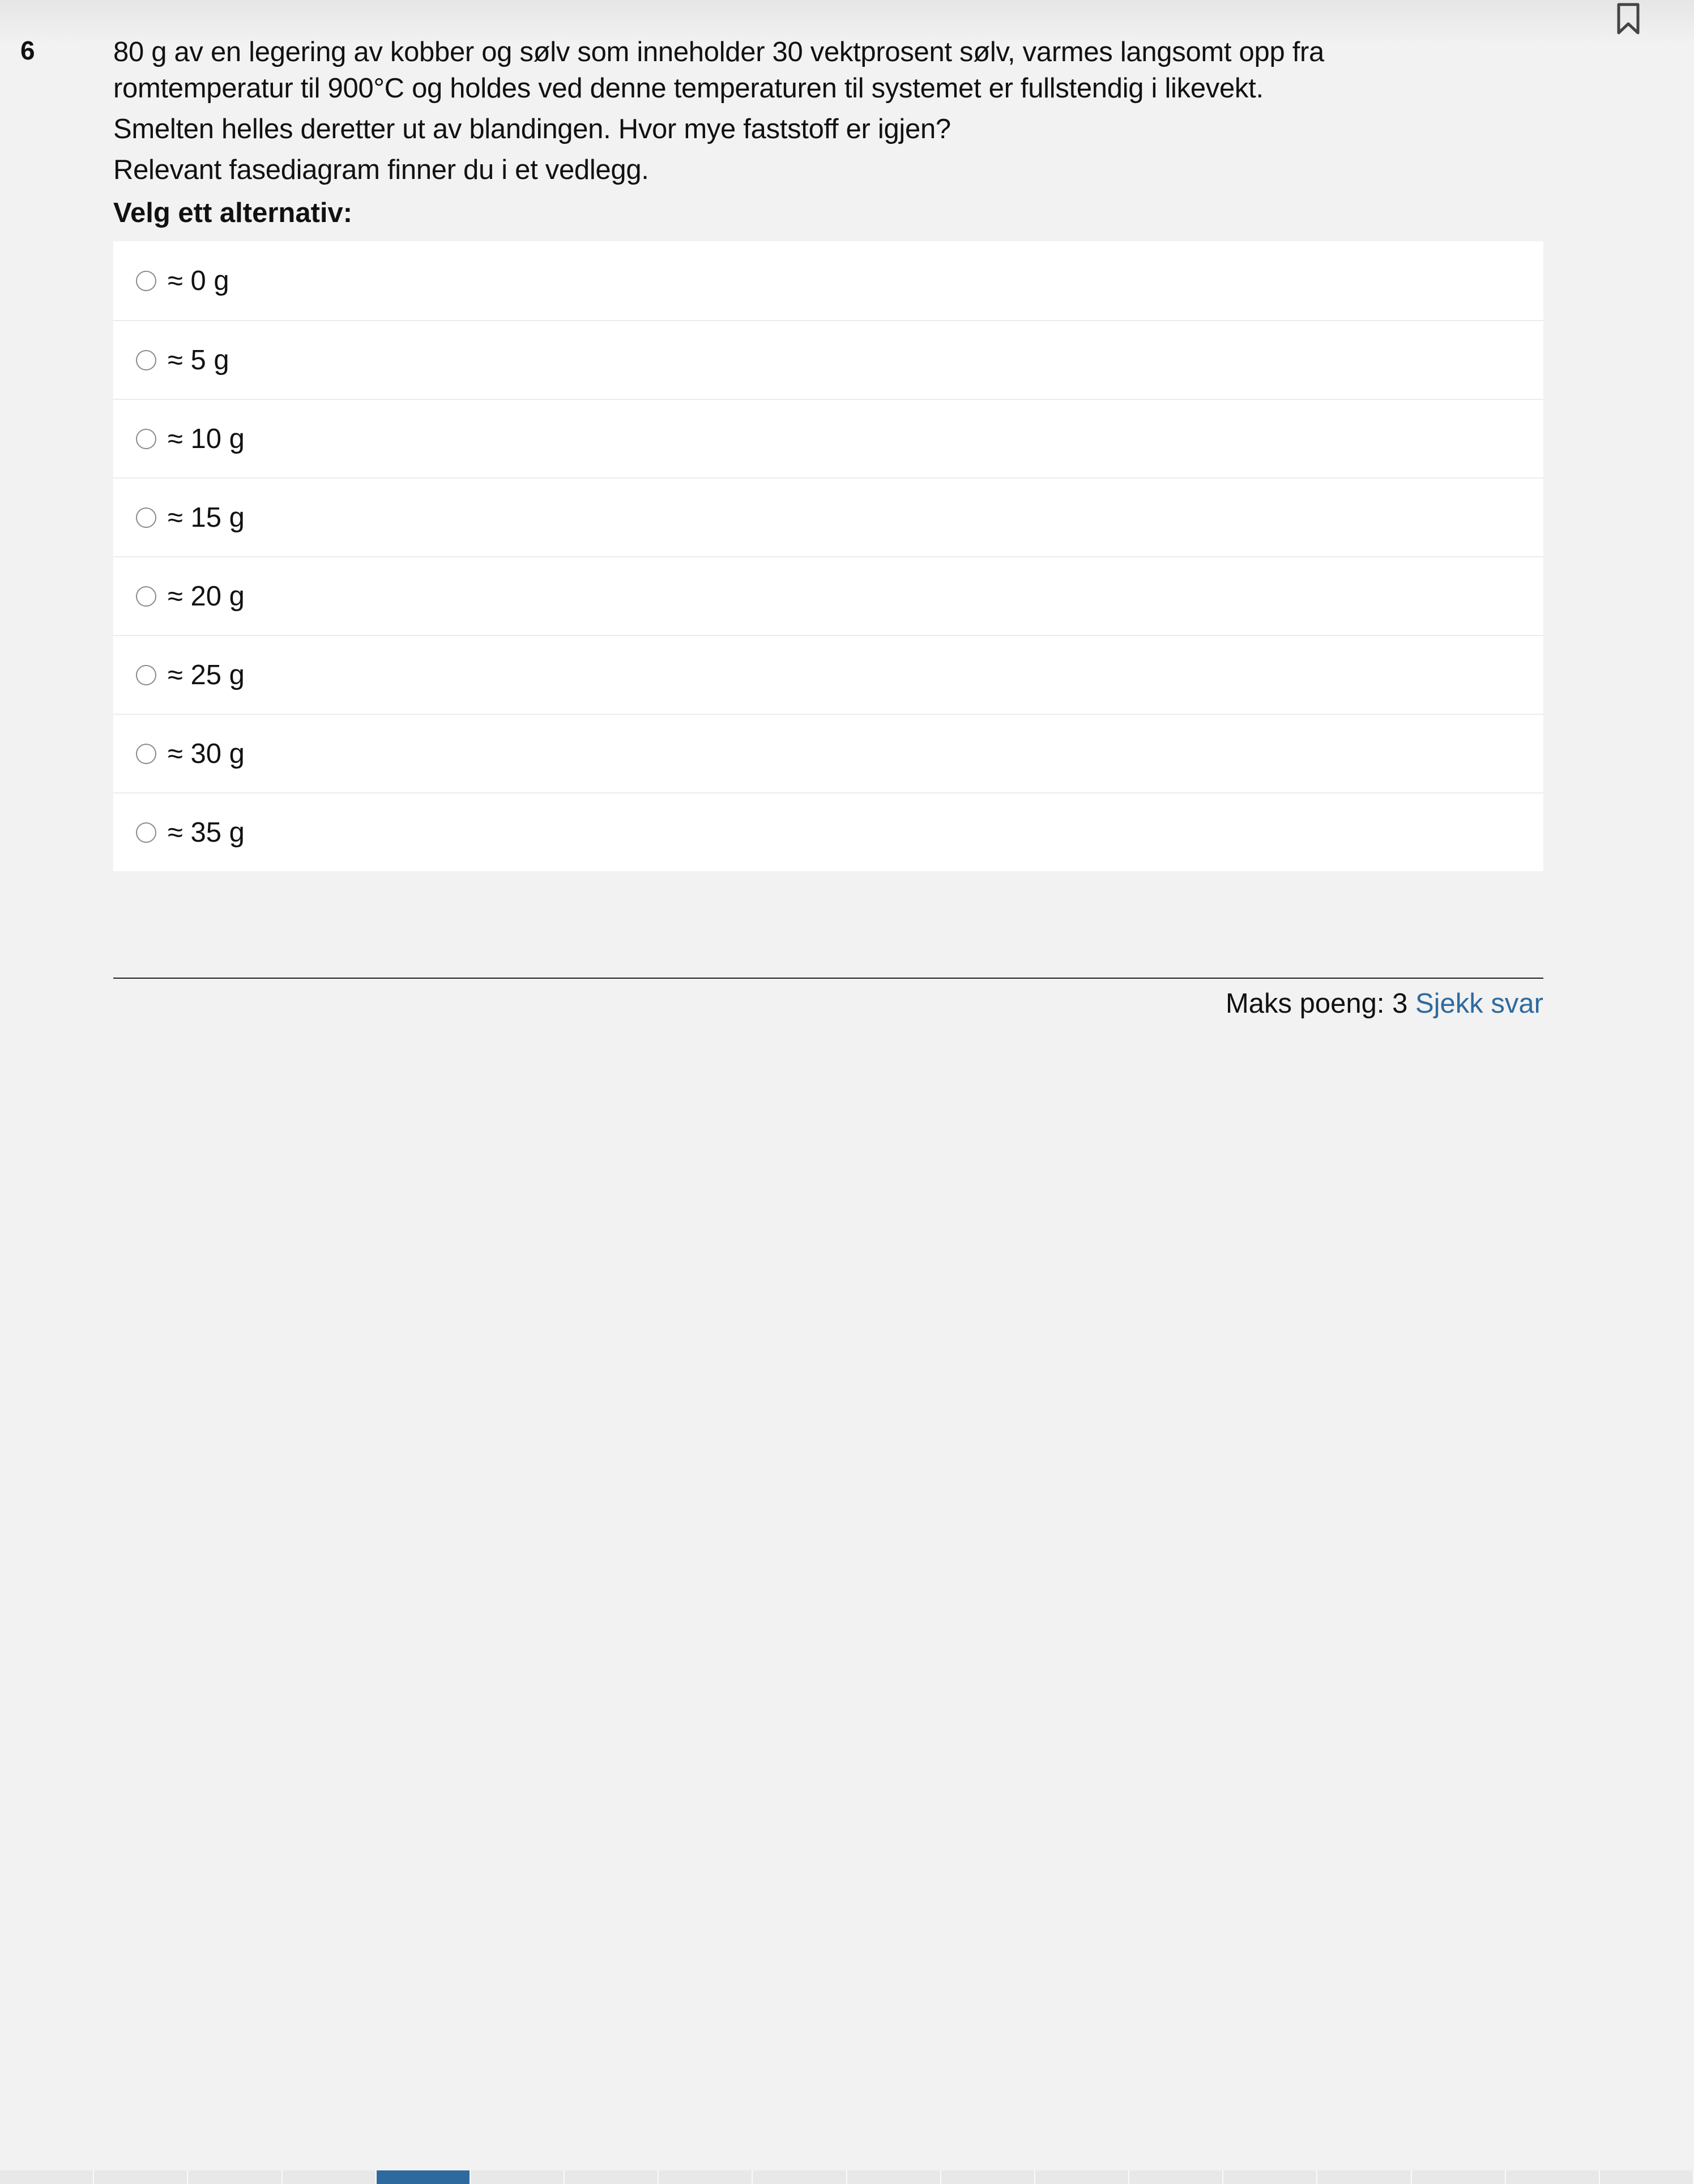 This screenshot has width=1694, height=2184. I want to click on max-points-label: Maks poeng: 3, so click(1316, 1003).